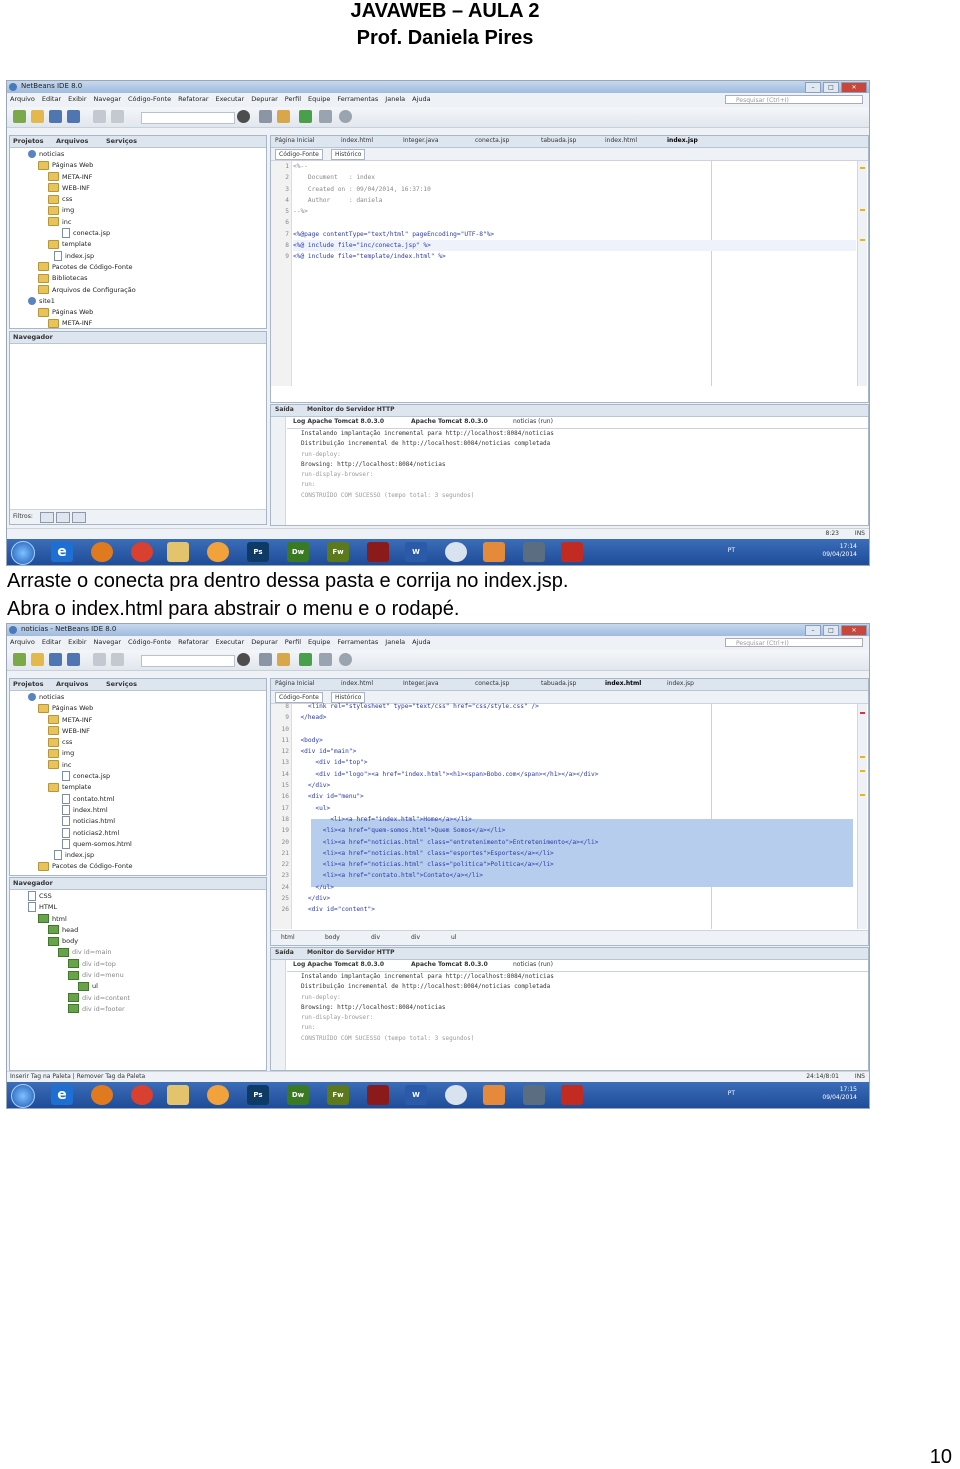  What do you see at coordinates (357, 99) in the screenshot?
I see `menu-ferramentas: Ferramentas` at bounding box center [357, 99].